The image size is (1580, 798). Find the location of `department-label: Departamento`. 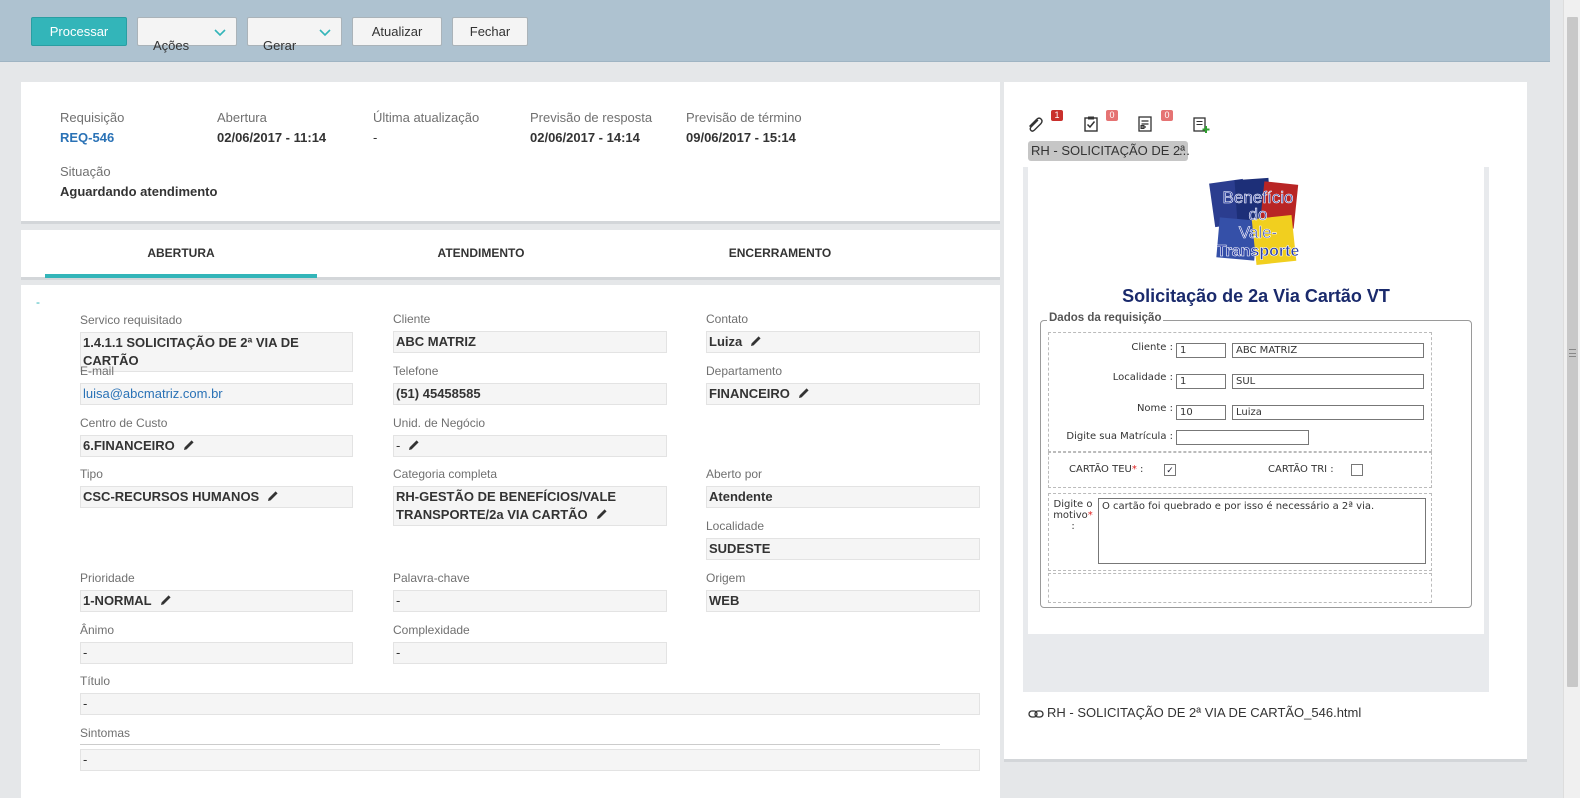

department-label: Departamento is located at coordinates (744, 371).